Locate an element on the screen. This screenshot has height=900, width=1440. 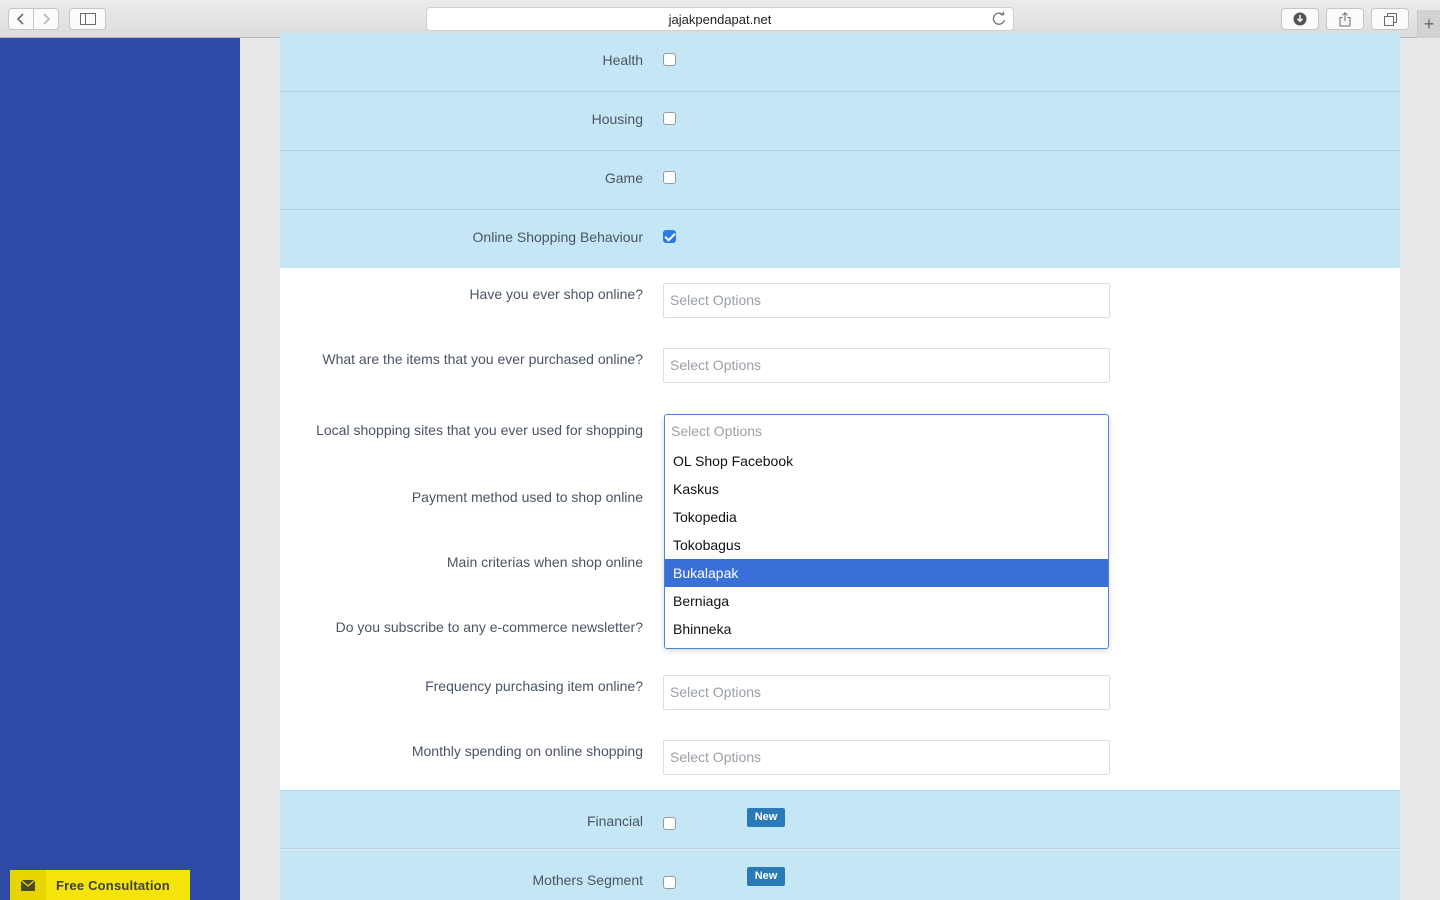
chevron-right-icon is located at coordinates (47, 19).